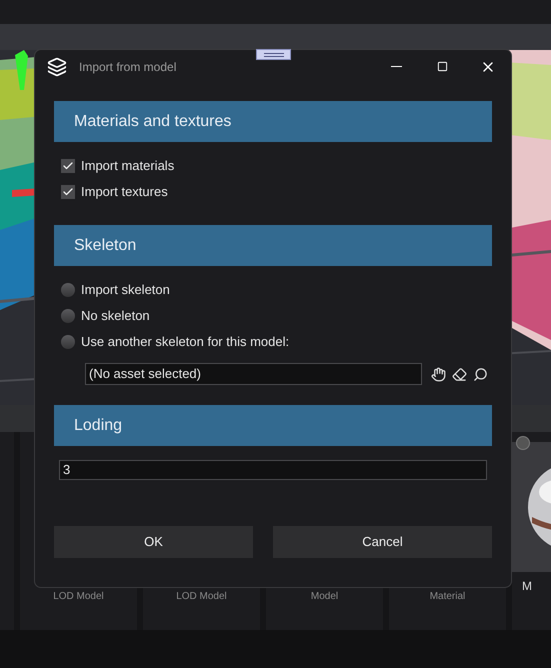 Image resolution: width=551 pixels, height=668 pixels. I want to click on radio-label: Use another skeleton for this model:, so click(185, 342).